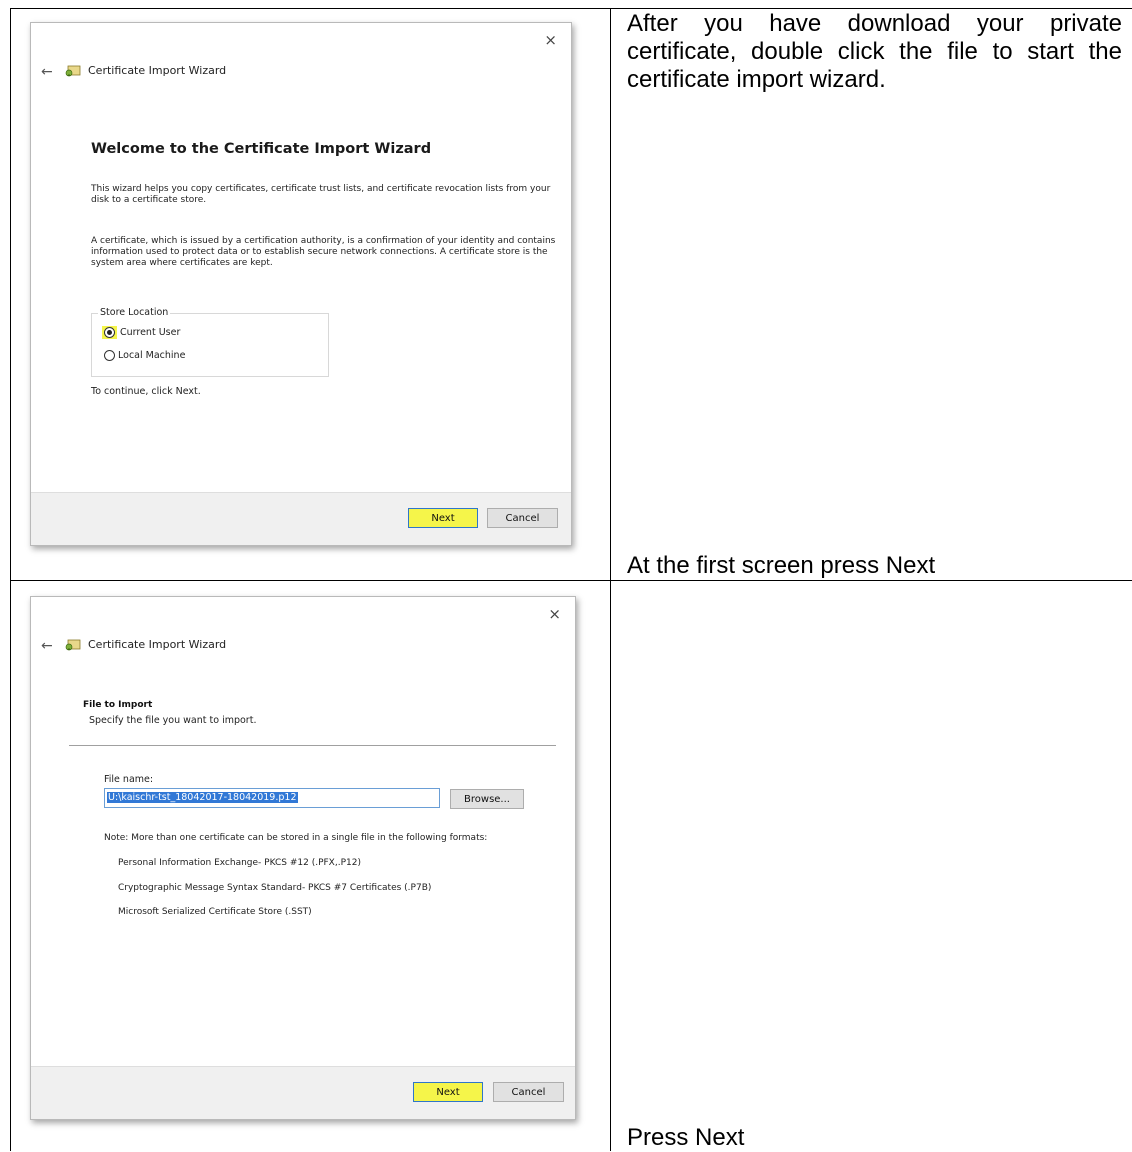 This screenshot has height=1152, width=1132. I want to click on header-separator, so click(312, 745).